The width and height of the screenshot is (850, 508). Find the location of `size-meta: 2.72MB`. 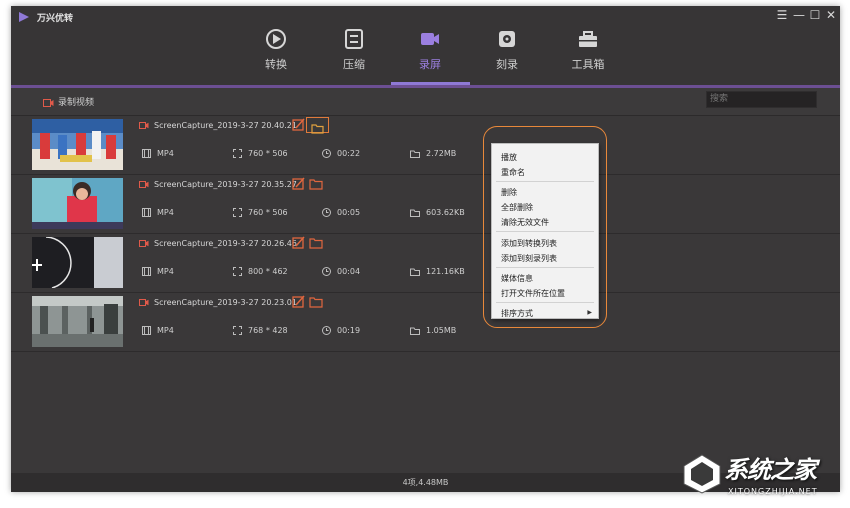

size-meta: 2.72MB is located at coordinates (433, 153).